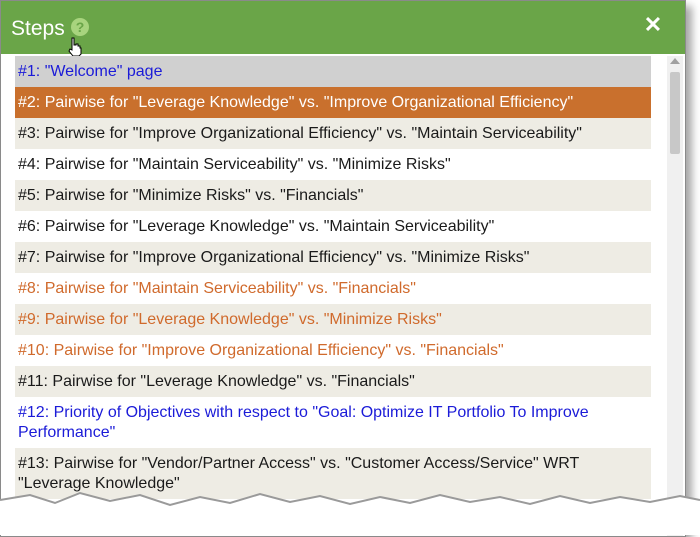 The width and height of the screenshot is (700, 537). What do you see at coordinates (675, 296) in the screenshot?
I see `scrollbar` at bounding box center [675, 296].